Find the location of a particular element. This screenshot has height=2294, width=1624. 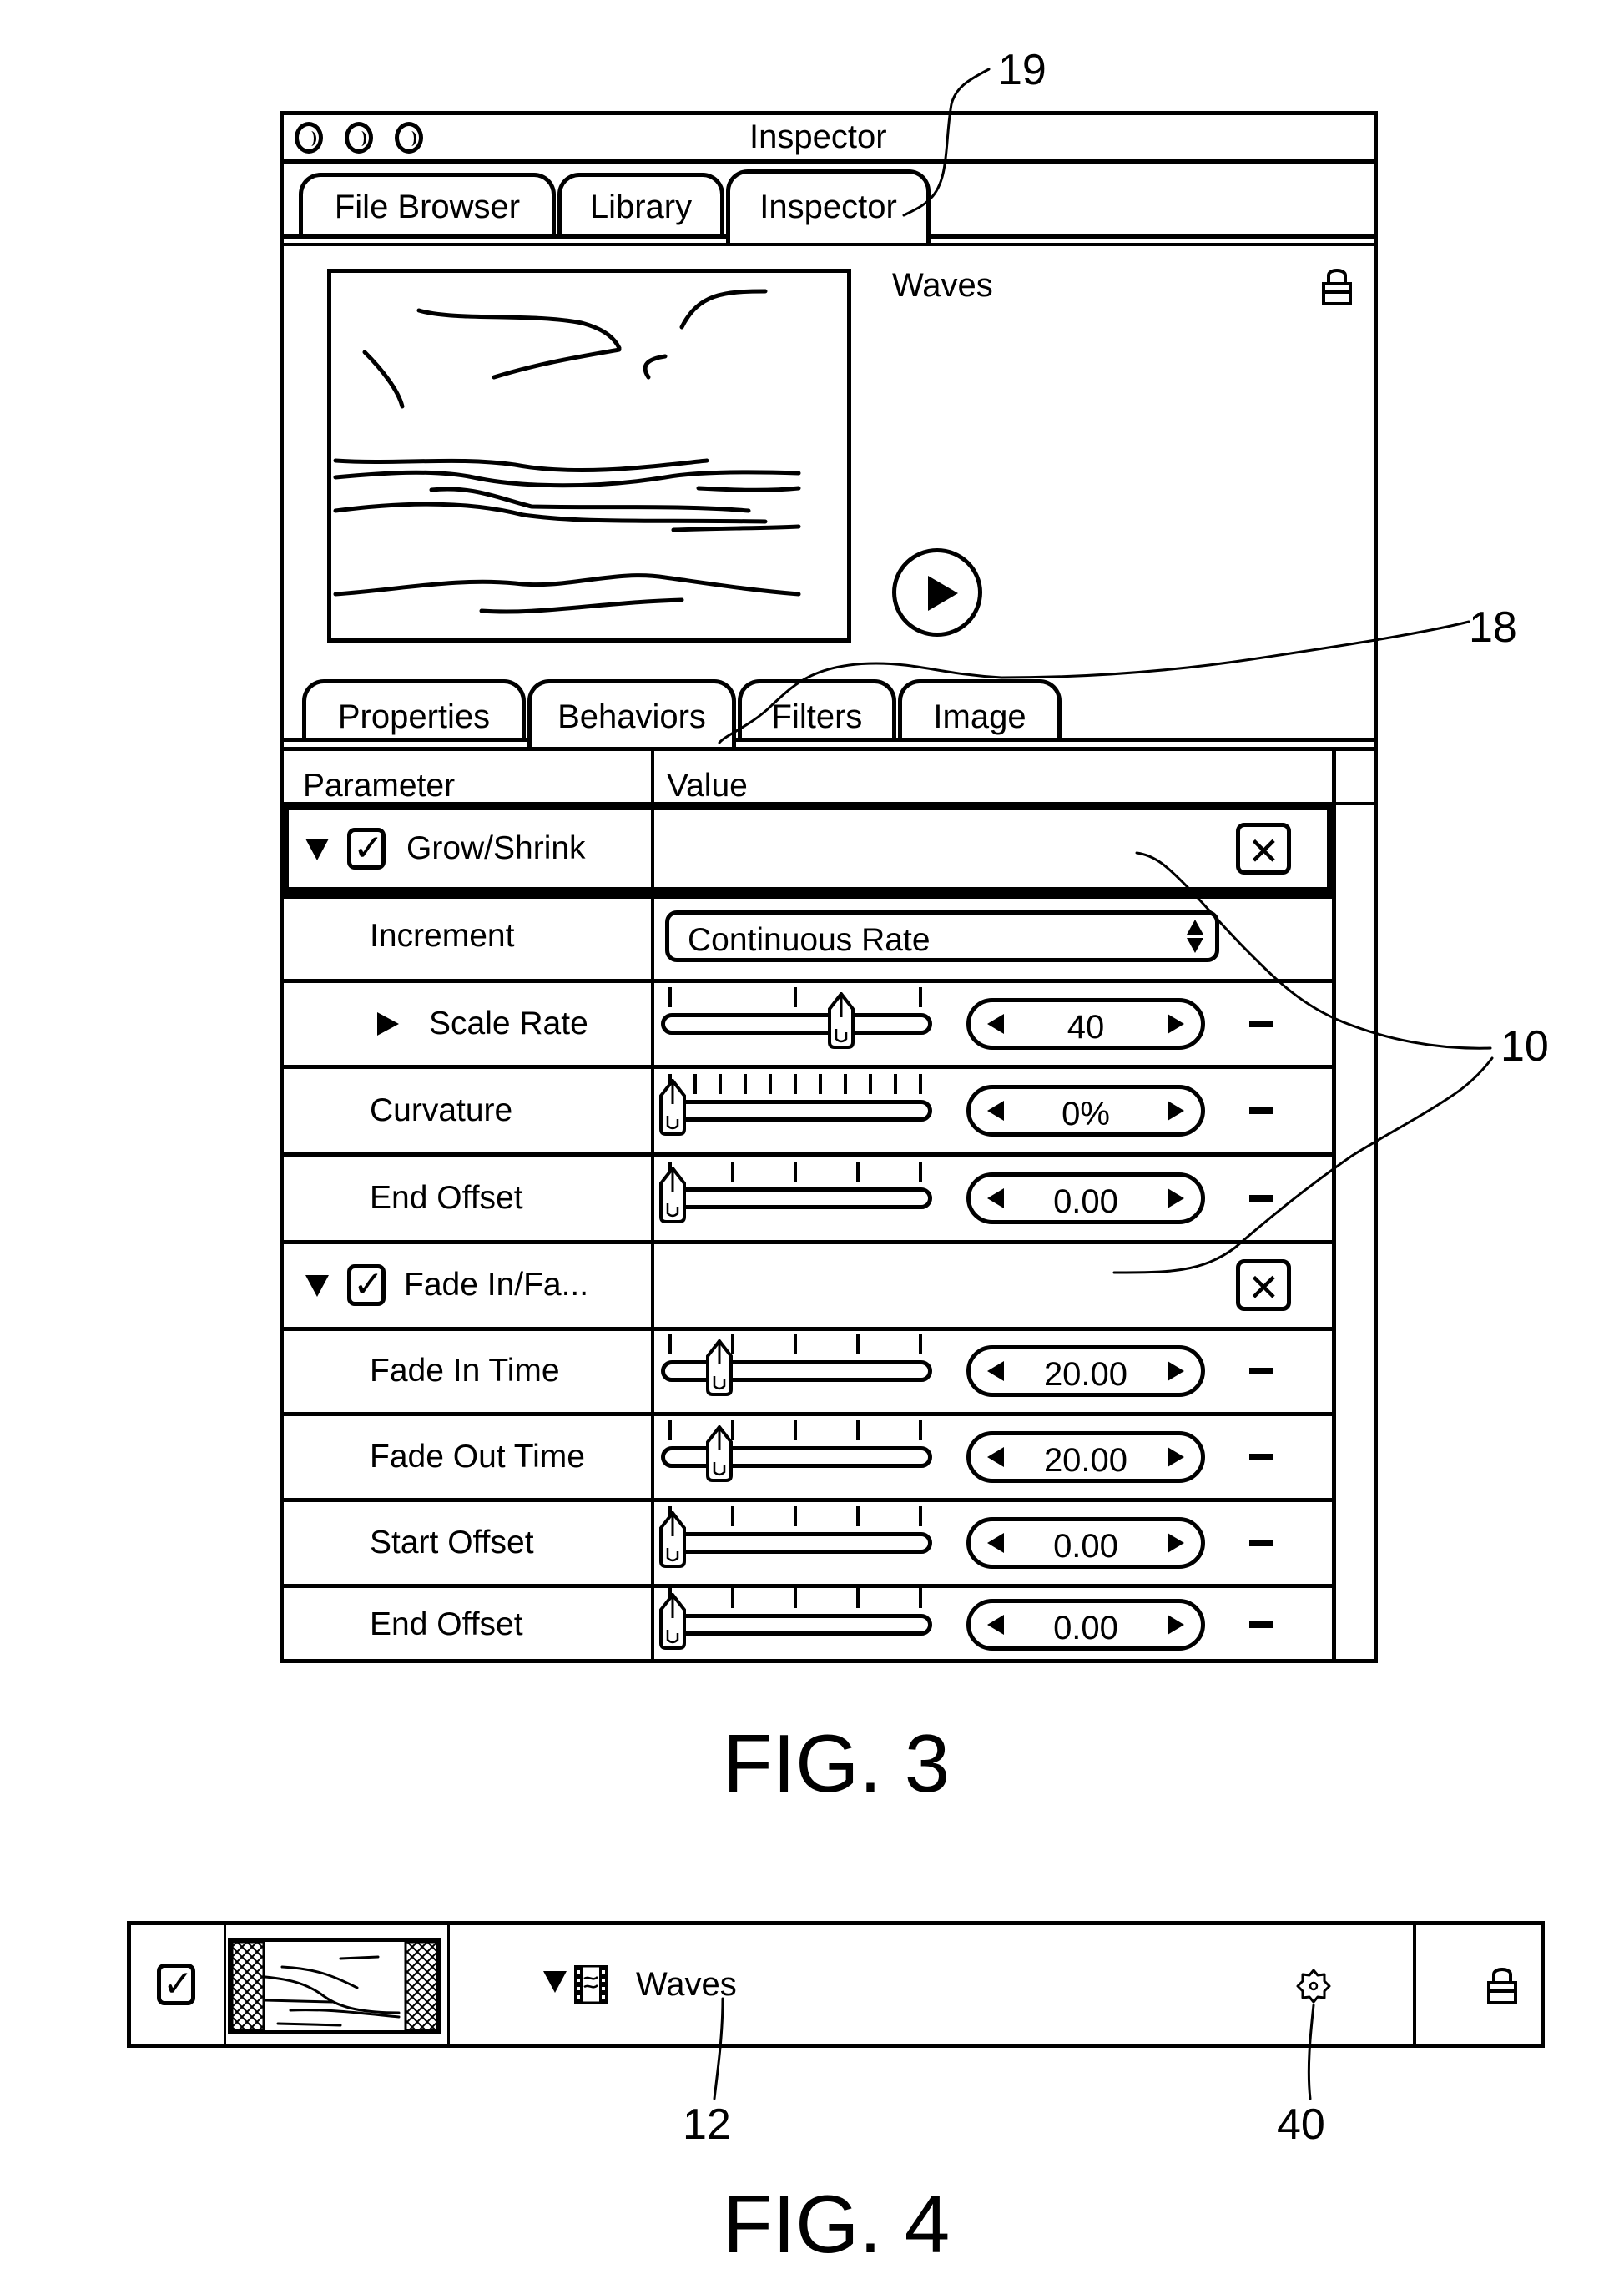

zoom-window-button is located at coordinates (409, 138).